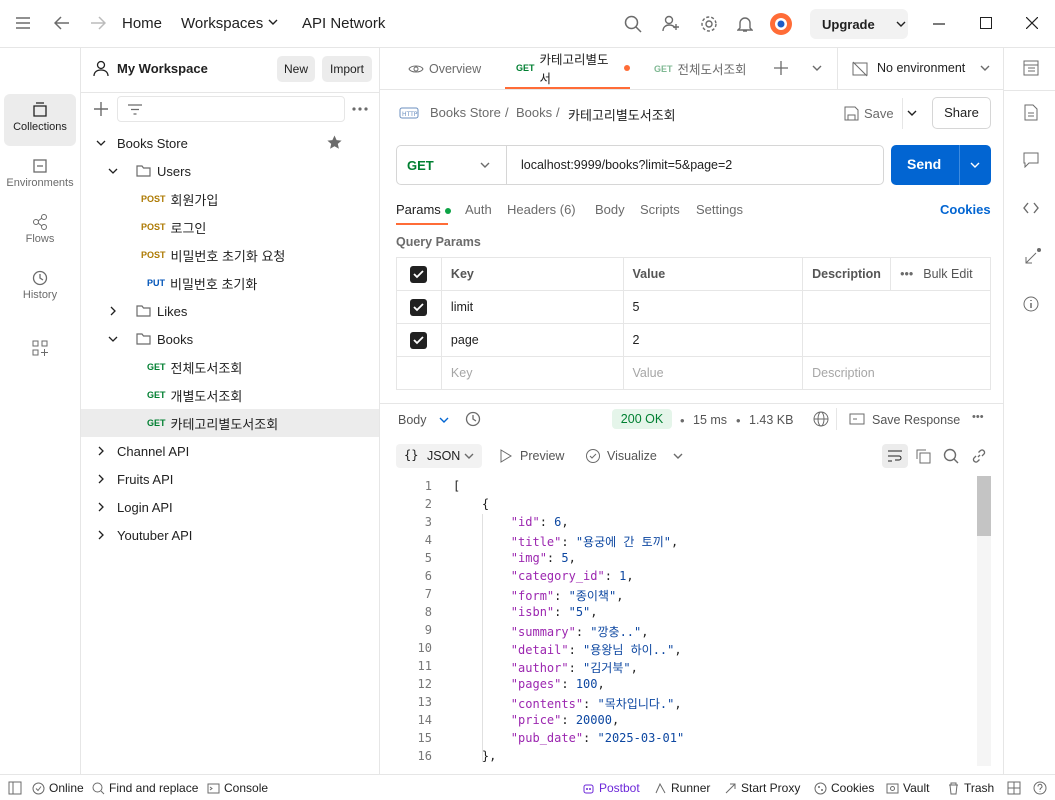 Image resolution: width=1055 pixels, height=800 pixels. Describe the element at coordinates (230, 199) in the screenshot. I see `tree-request: POST 회원가입` at that location.